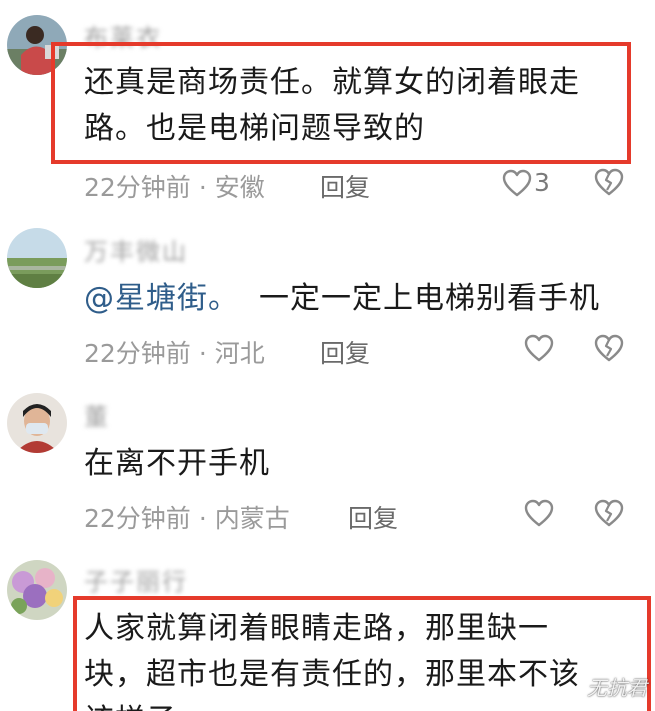  Describe the element at coordinates (252, 518) in the screenshot. I see `location: 内蒙古` at that location.